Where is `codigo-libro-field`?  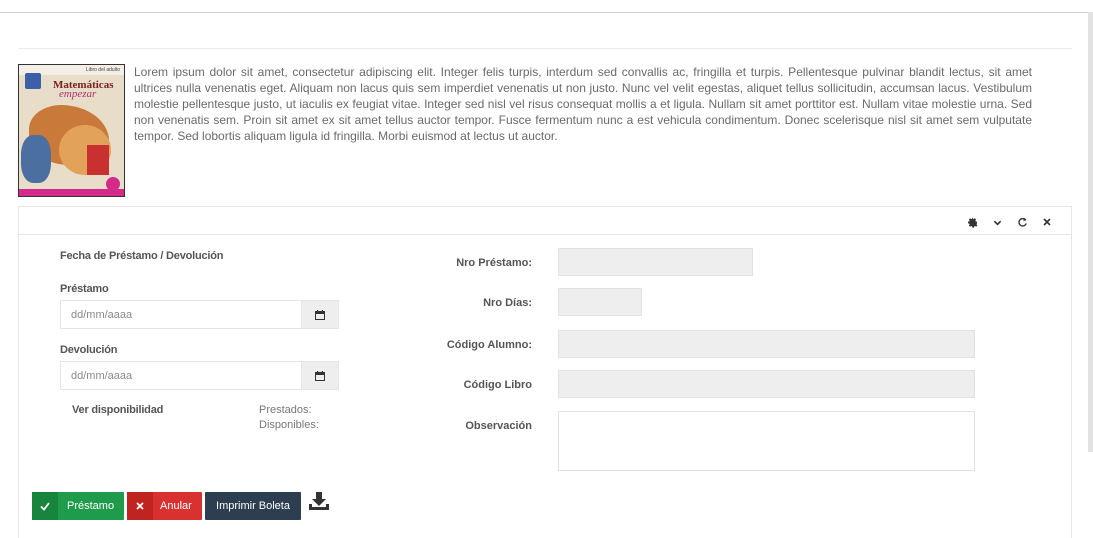 codigo-libro-field is located at coordinates (766, 384).